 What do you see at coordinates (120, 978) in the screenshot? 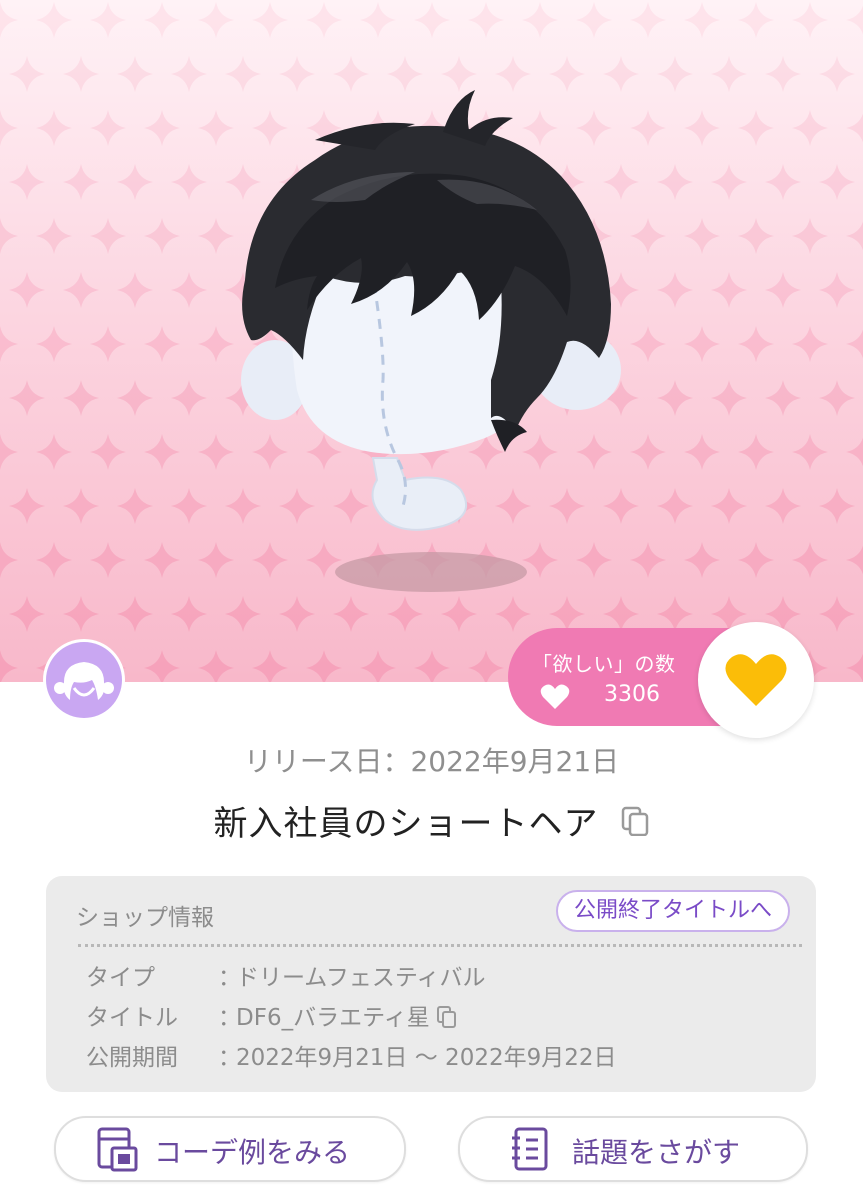
I see `info-key: タイプ` at bounding box center [120, 978].